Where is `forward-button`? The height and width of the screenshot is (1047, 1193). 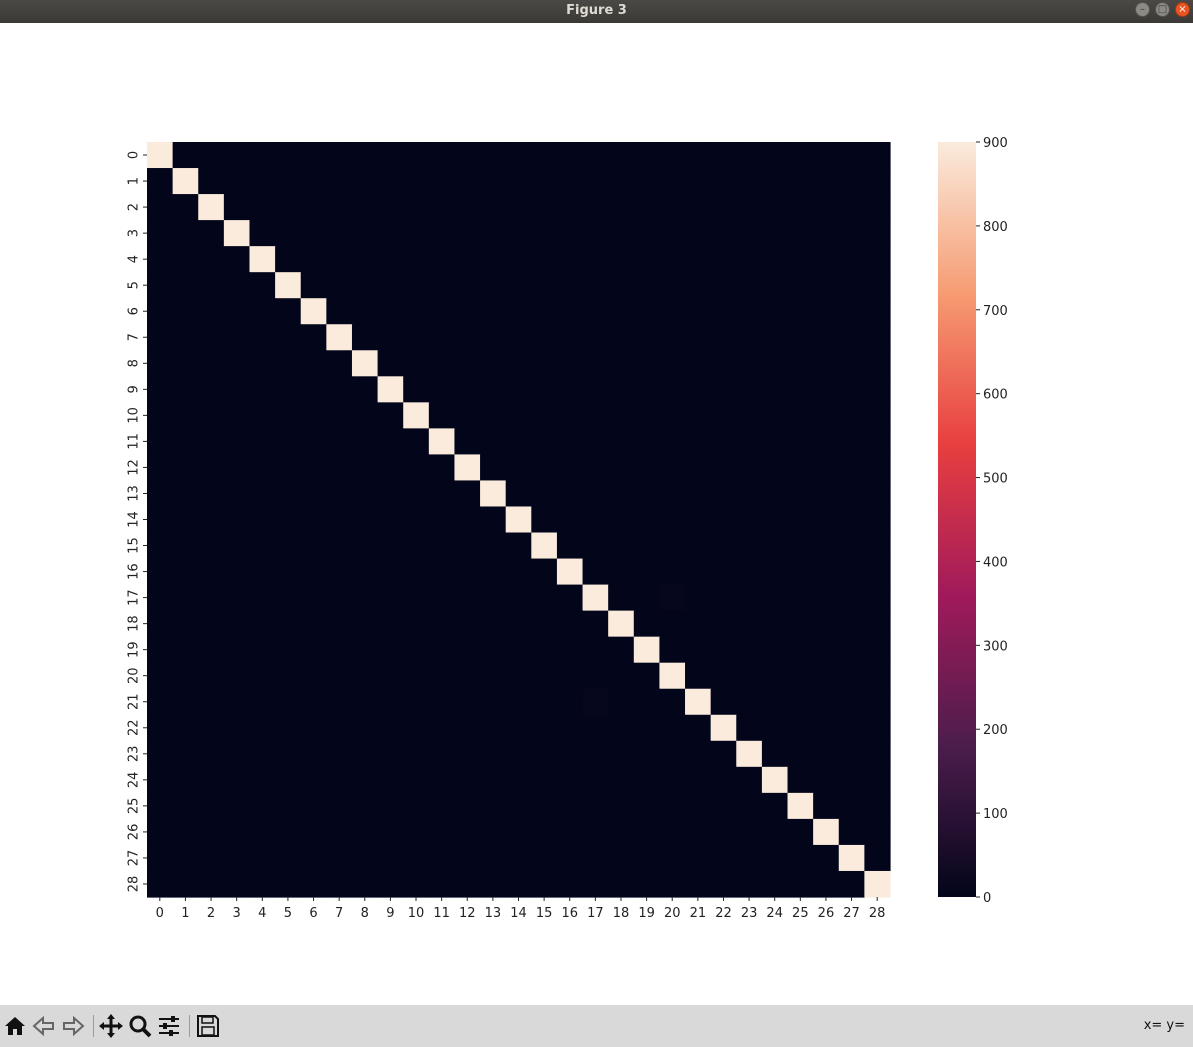 forward-button is located at coordinates (73, 1026).